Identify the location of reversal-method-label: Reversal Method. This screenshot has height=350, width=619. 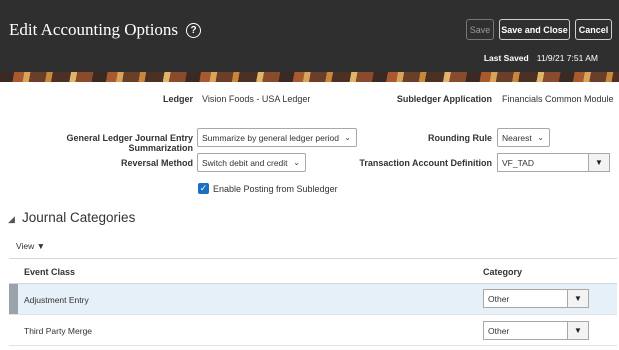
(156, 163).